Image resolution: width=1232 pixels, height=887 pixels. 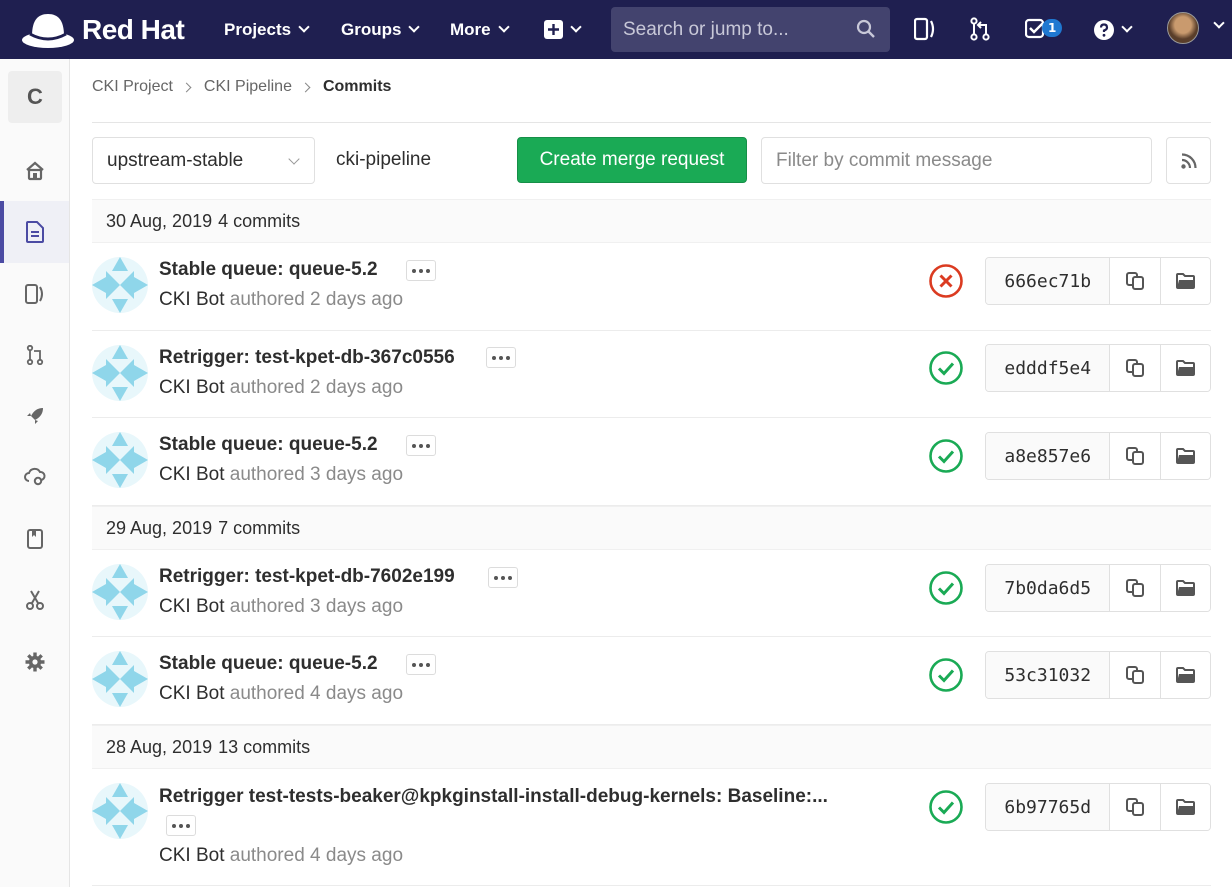 What do you see at coordinates (1048, 368) in the screenshot?
I see `commit-sha: edddf5e4` at bounding box center [1048, 368].